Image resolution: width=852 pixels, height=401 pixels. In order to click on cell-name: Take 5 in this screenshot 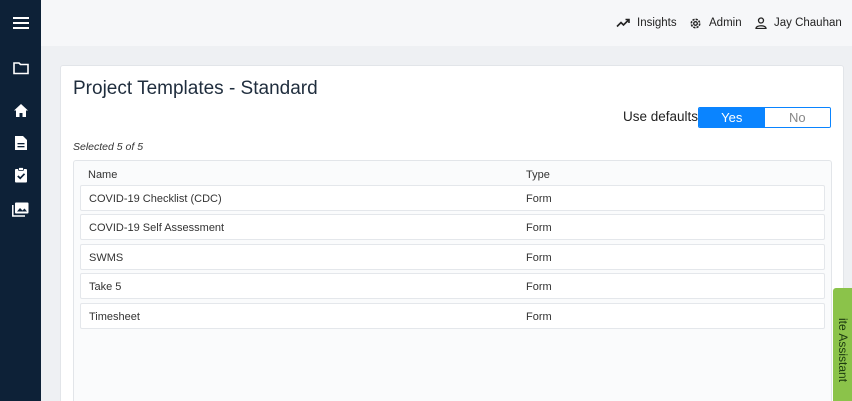, I will do `click(105, 287)`.